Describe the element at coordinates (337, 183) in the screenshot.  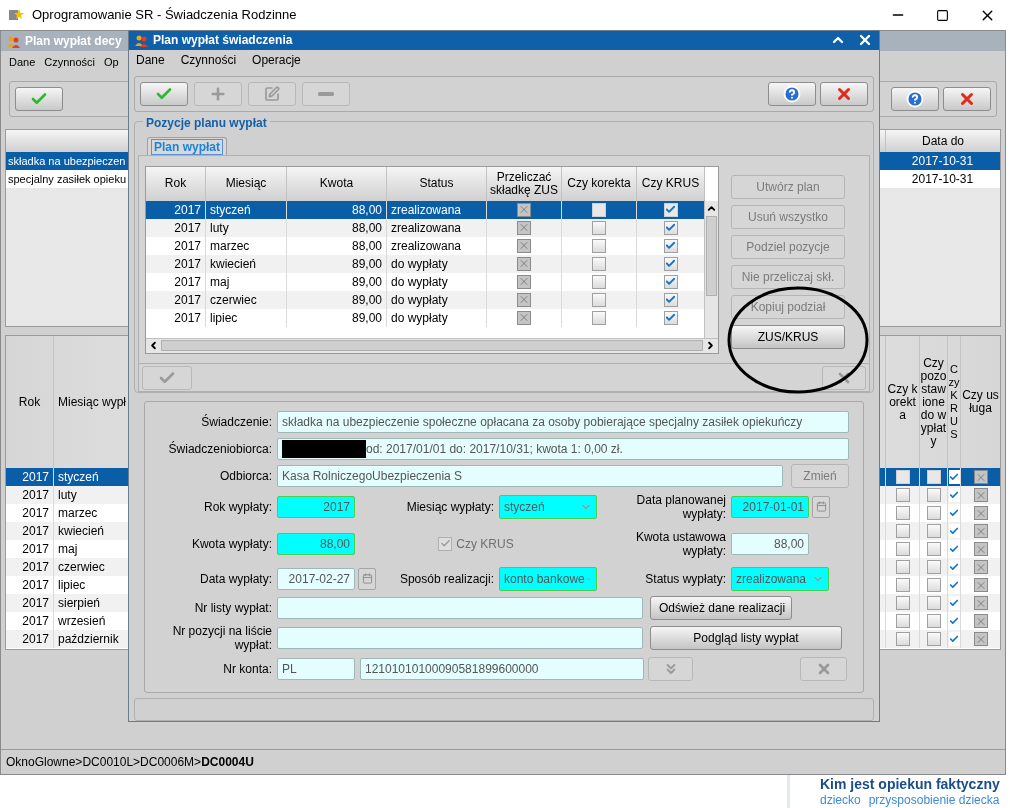
I see `column-header: Kwota` at that location.